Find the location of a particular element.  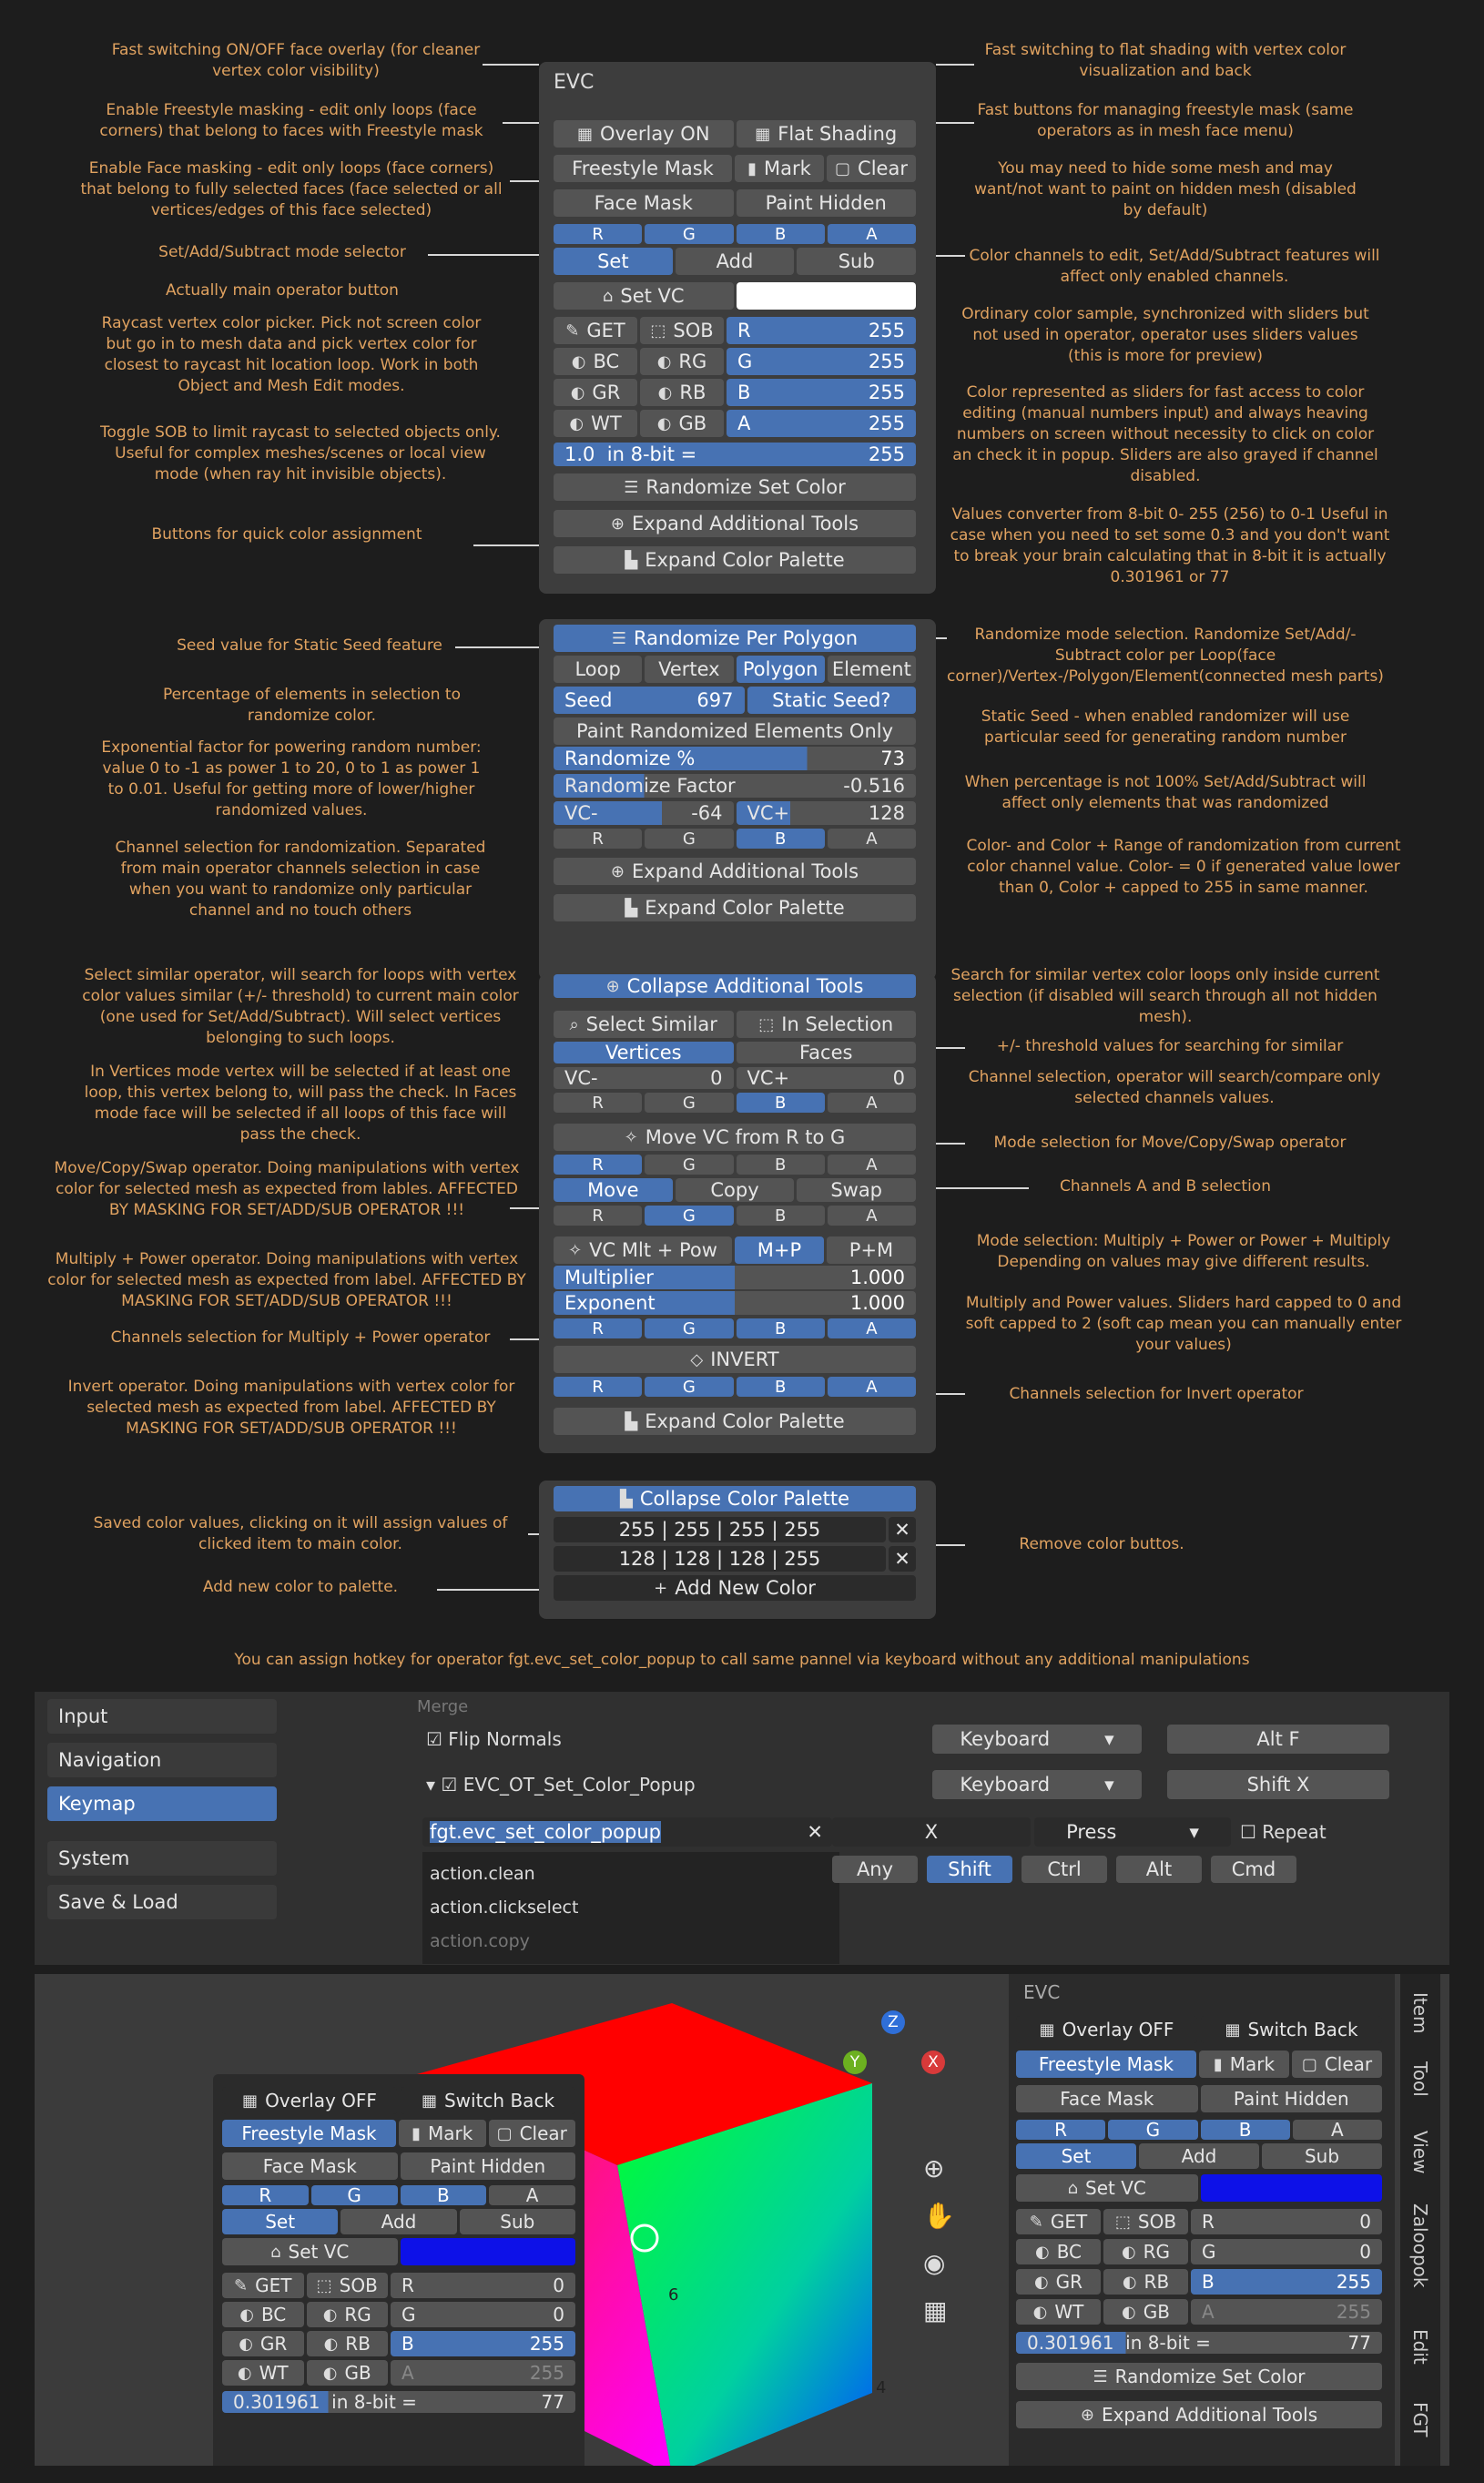

exponent-slider: Exponent 1.000 is located at coordinates (735, 1303).